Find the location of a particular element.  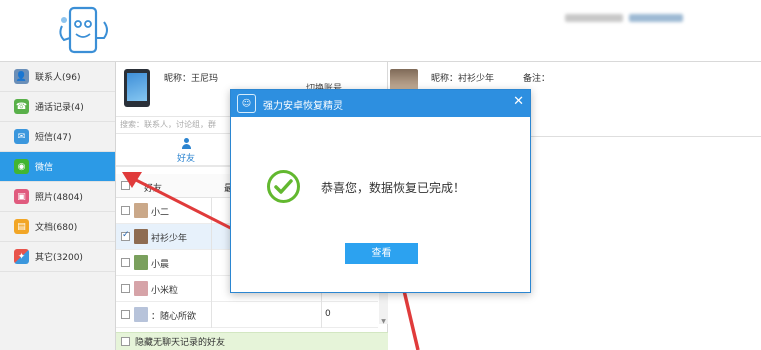

sidebar-item-sms: ✉ 短信(47) is located at coordinates (57, 137).